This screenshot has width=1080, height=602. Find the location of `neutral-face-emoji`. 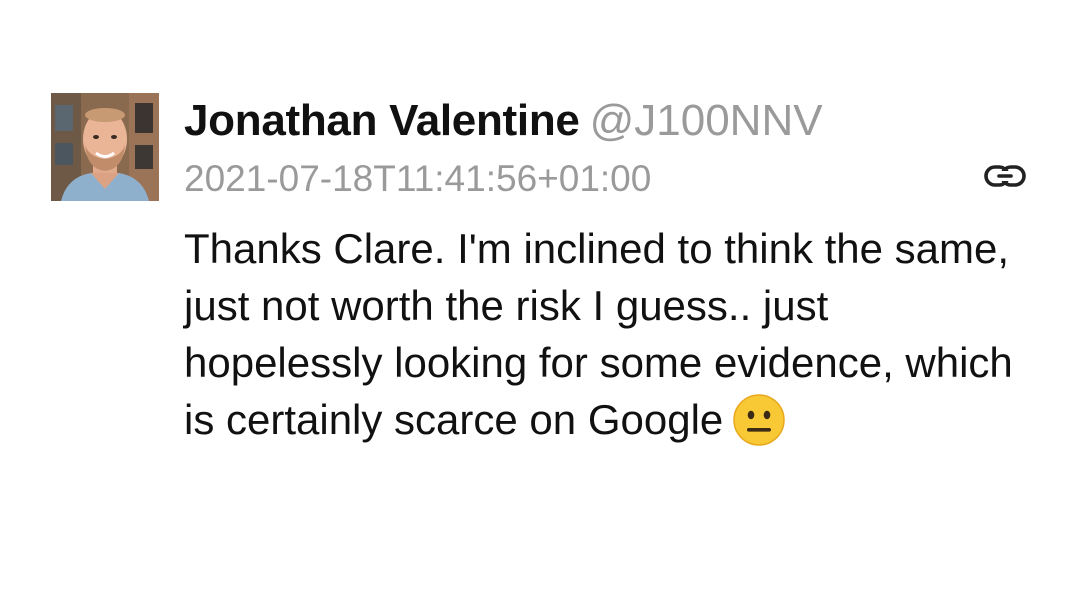

neutral-face-emoji is located at coordinates (759, 420).